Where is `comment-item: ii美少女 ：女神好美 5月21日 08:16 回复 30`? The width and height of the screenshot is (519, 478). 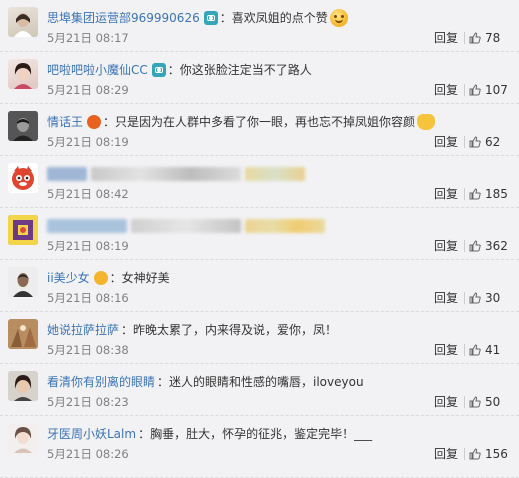 comment-item: ii美少女 ：女神好美 5月21日 08:16 回复 30 is located at coordinates (259, 286).